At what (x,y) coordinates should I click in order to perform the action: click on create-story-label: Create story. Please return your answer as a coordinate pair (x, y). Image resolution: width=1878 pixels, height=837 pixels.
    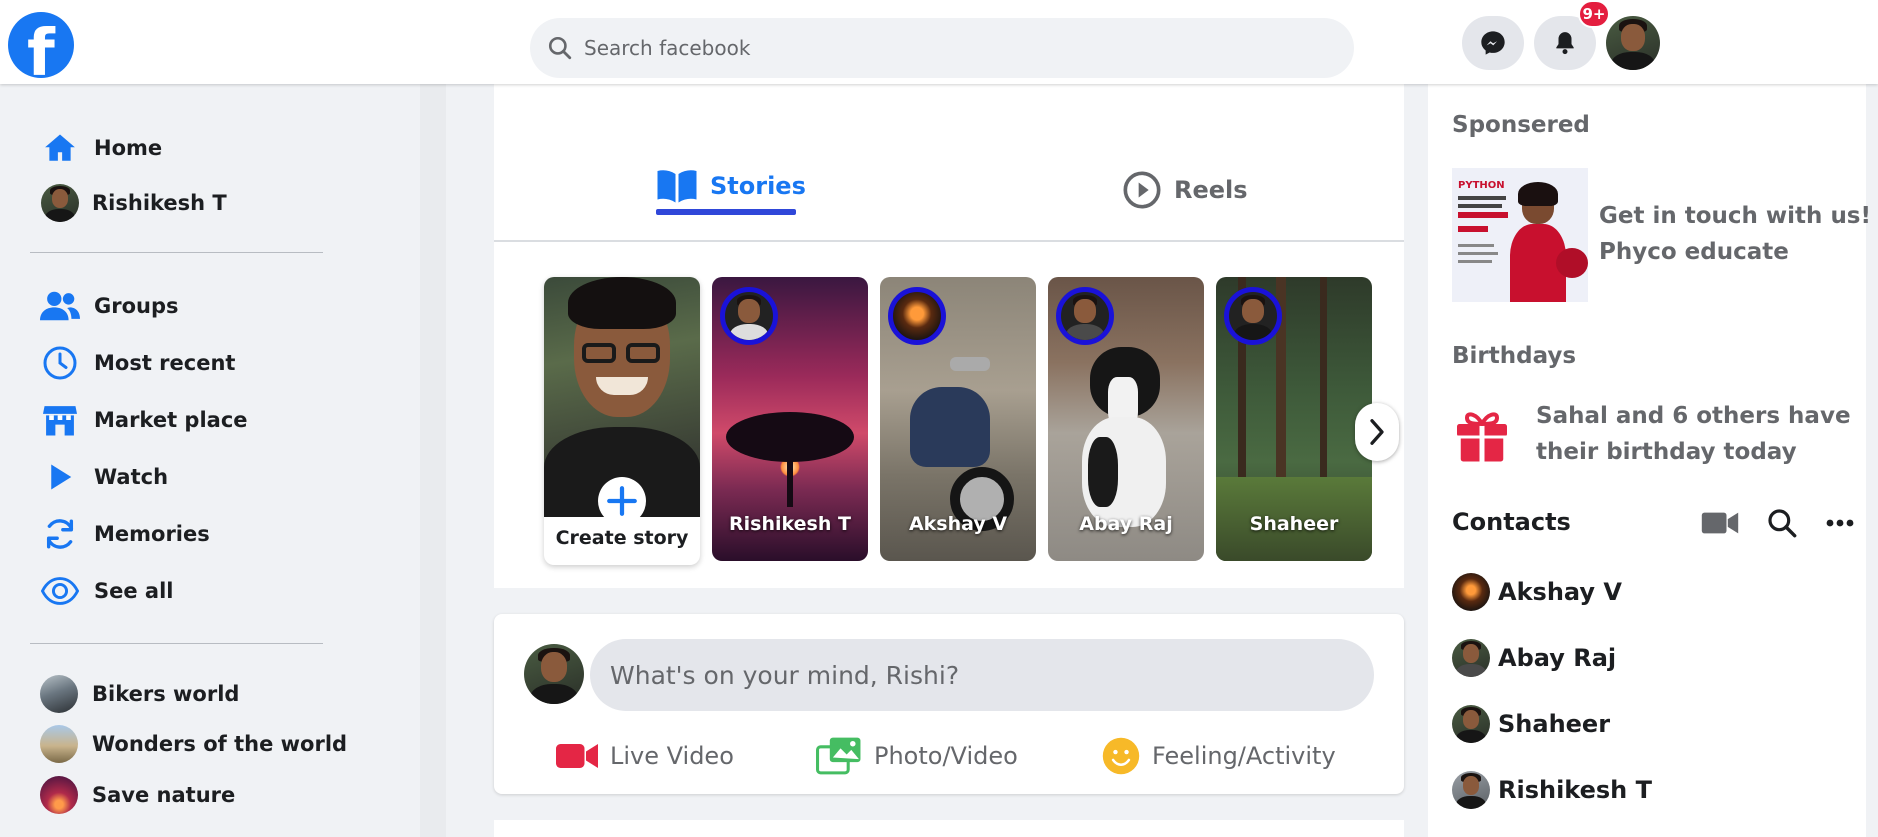
    Looking at the image, I should click on (622, 538).